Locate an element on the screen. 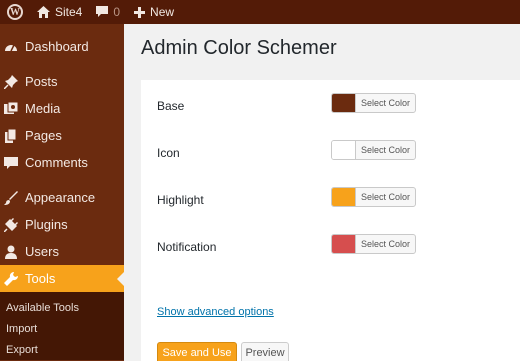 The width and height of the screenshot is (520, 361). sidebar-item-tools: Tools is located at coordinates (62, 278).